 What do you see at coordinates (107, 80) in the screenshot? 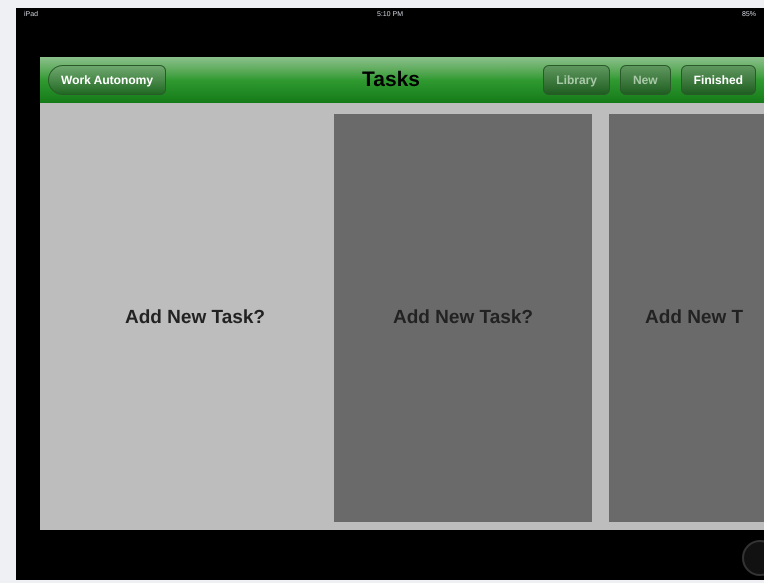
I see `back-button: Work Autonomy` at bounding box center [107, 80].